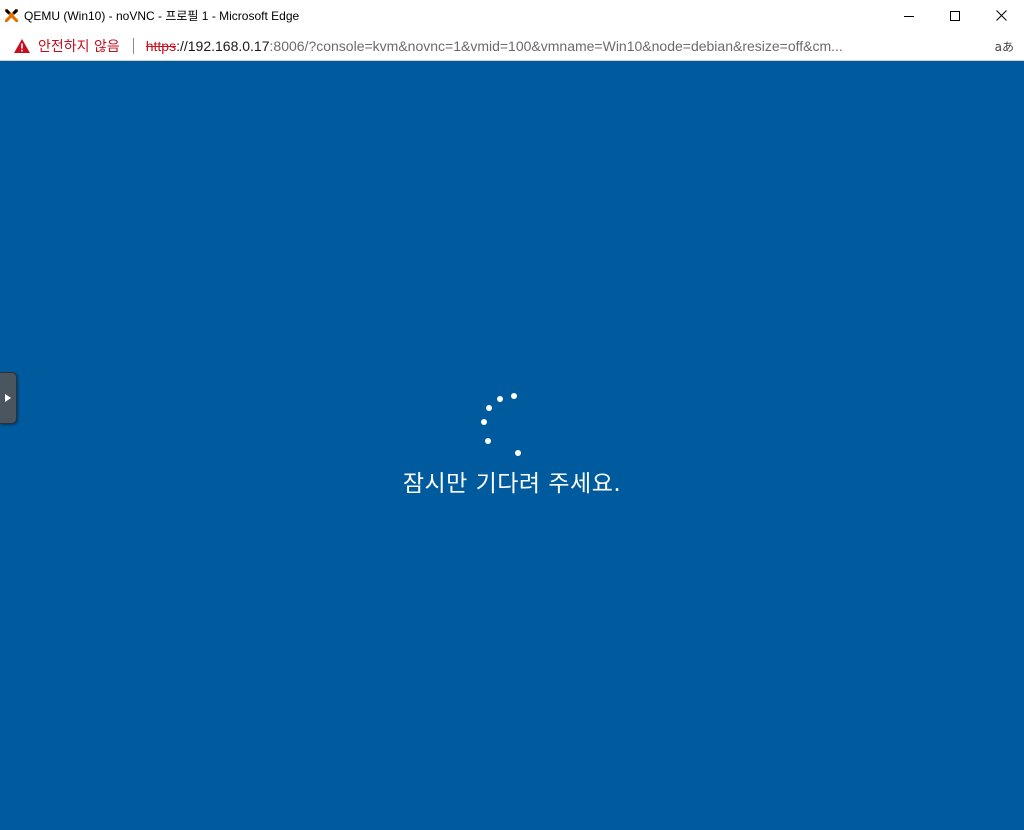 The width and height of the screenshot is (1024, 830). I want to click on warning-triangle-icon, so click(22, 46).